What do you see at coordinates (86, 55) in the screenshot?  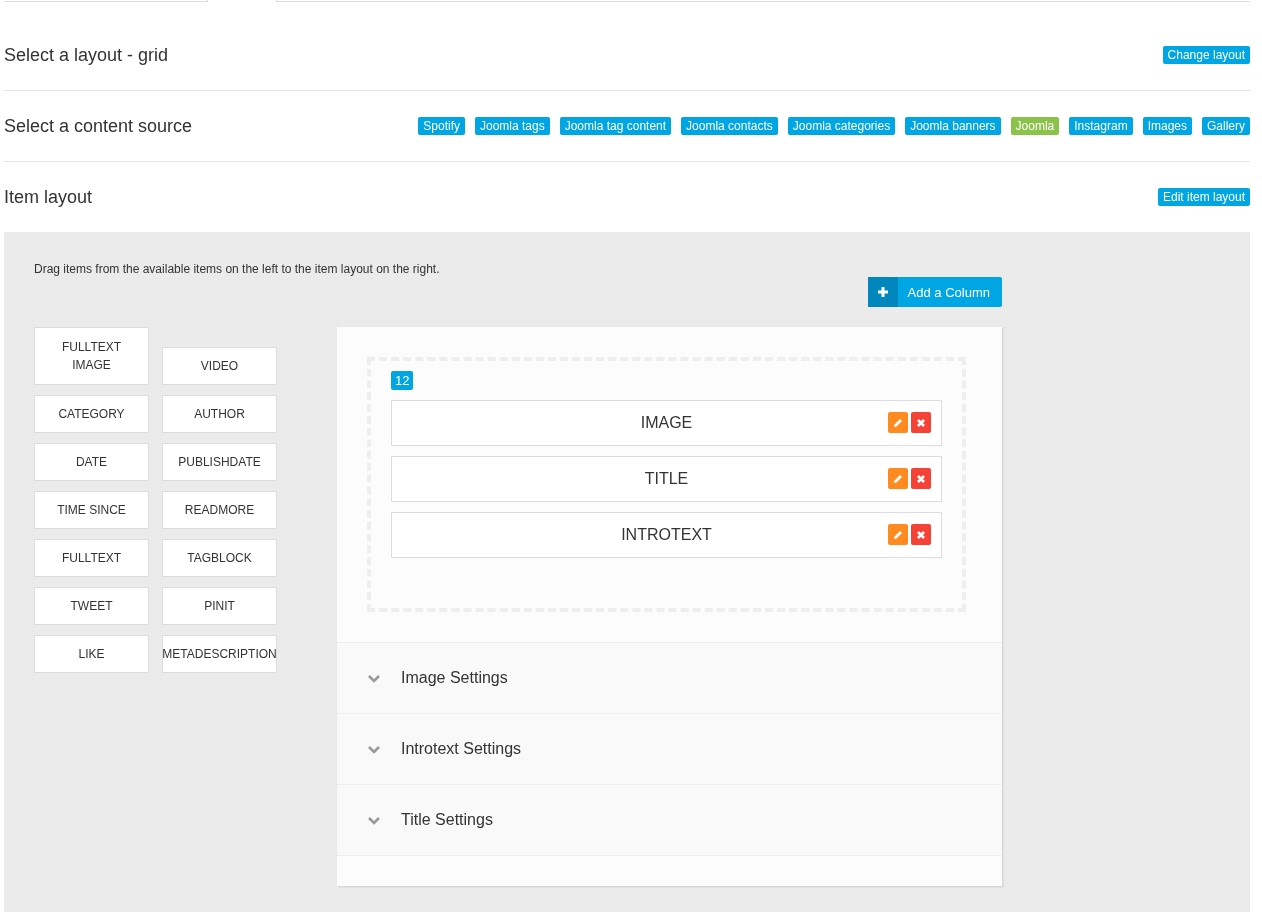 I see `section-title: Select a layout - grid` at bounding box center [86, 55].